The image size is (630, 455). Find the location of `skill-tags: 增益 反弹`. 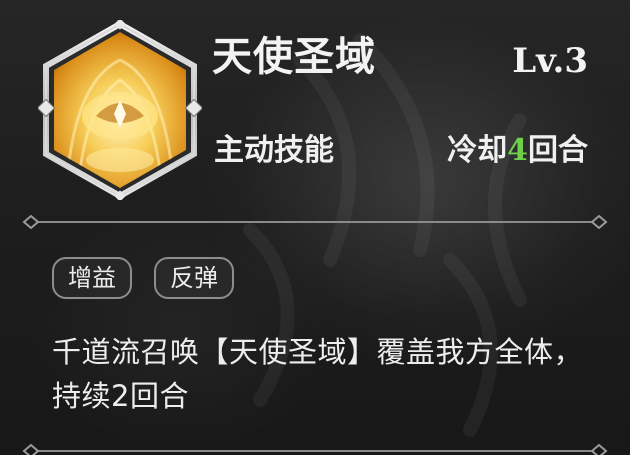

skill-tags: 增益 反弹 is located at coordinates (143, 278).